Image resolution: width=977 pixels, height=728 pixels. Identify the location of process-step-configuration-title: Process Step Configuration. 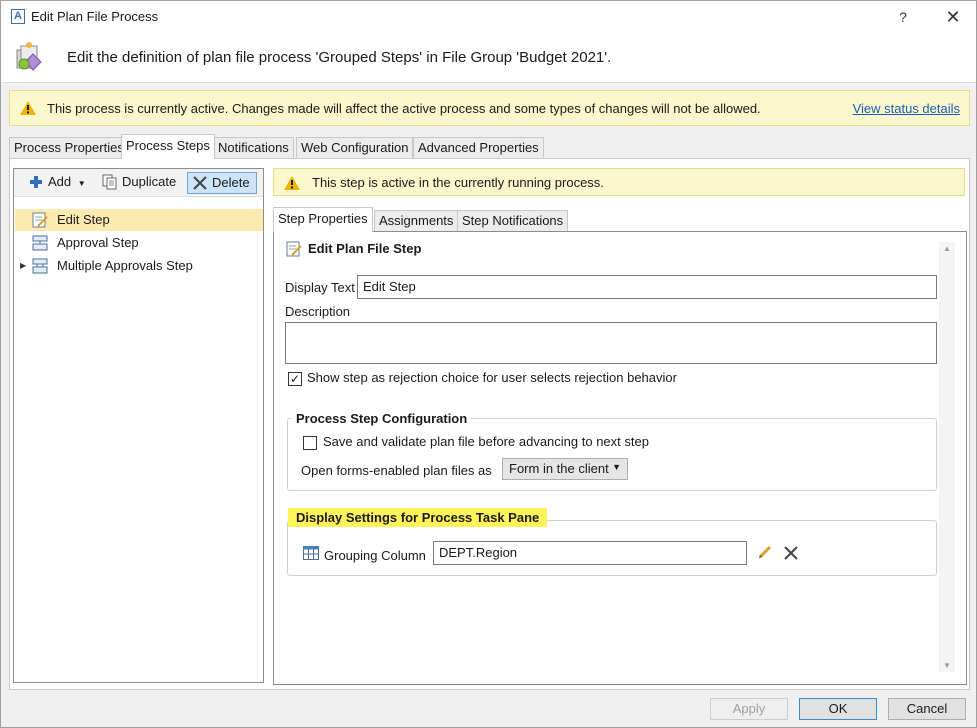
(382, 418).